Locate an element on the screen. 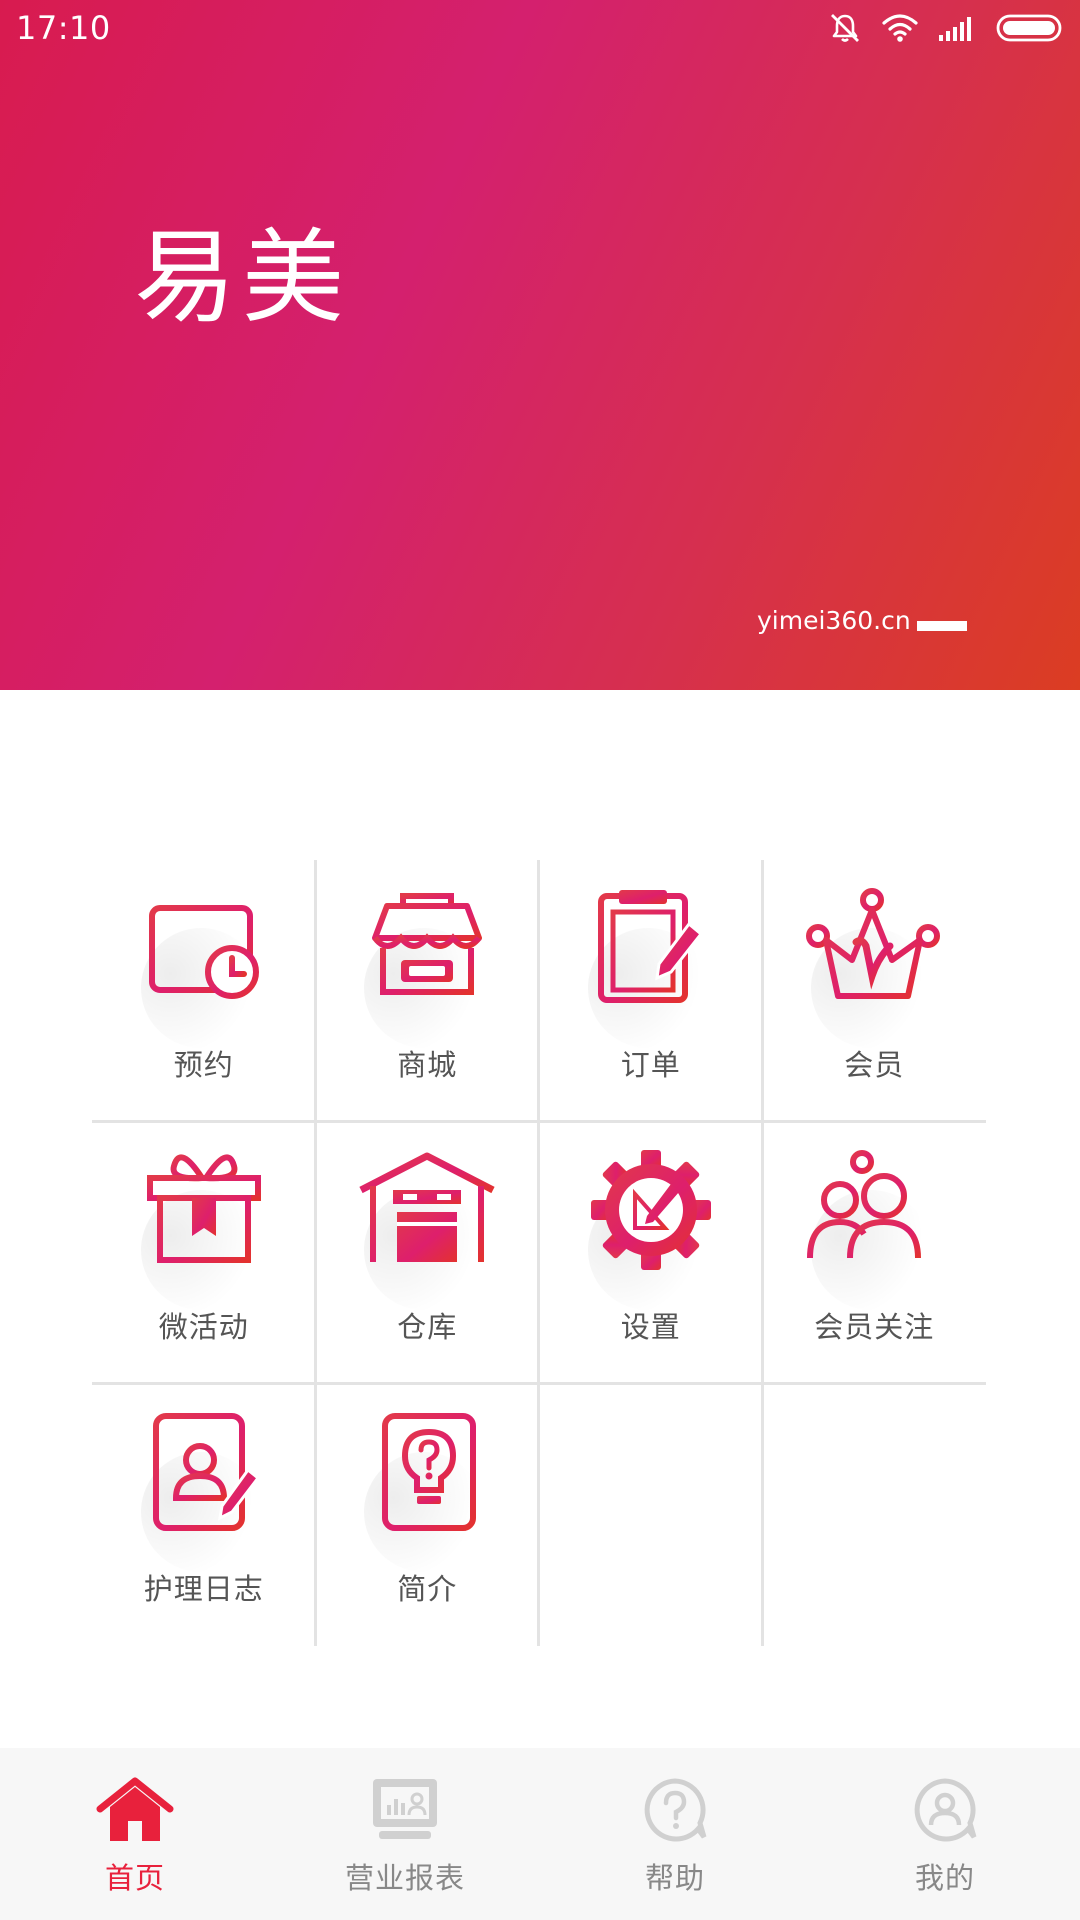  home-icon is located at coordinates (135, 1810).